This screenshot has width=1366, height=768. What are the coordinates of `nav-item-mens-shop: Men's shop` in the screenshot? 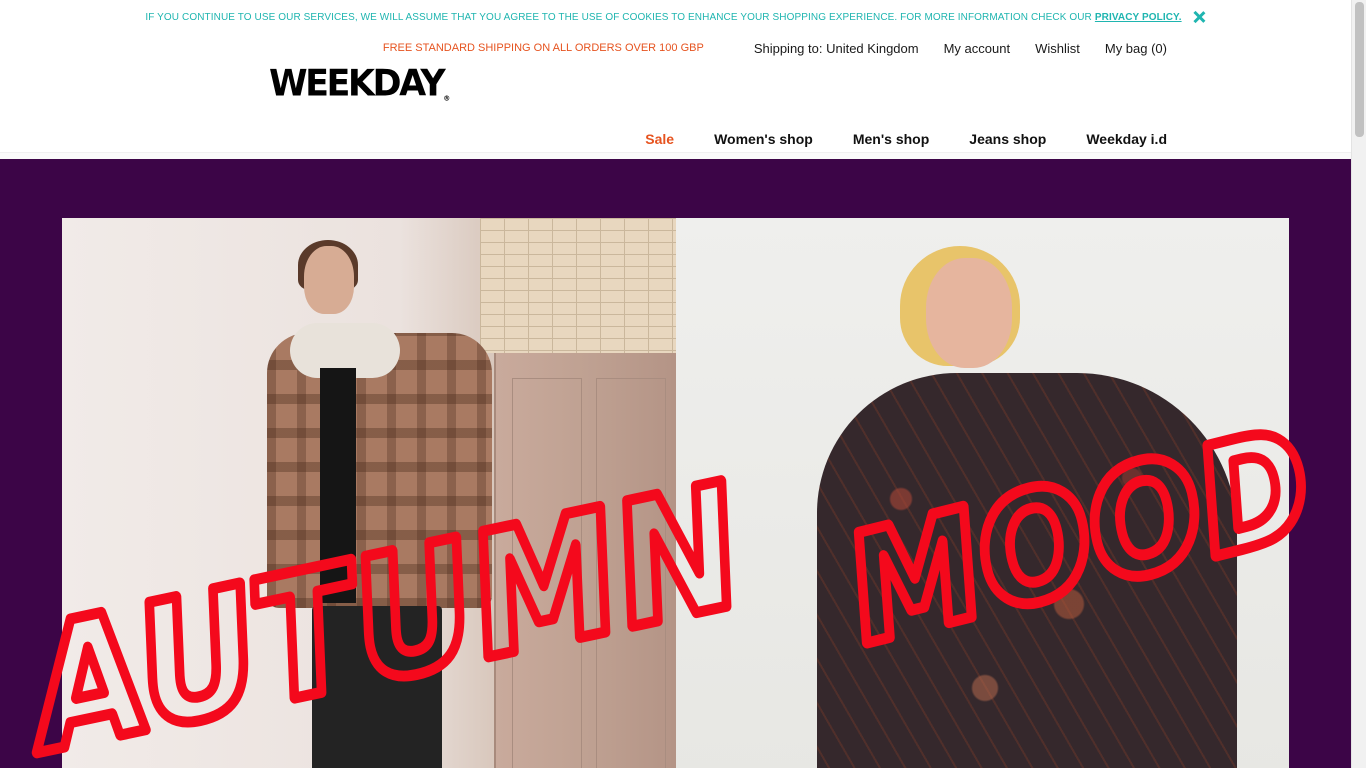 It's located at (891, 139).